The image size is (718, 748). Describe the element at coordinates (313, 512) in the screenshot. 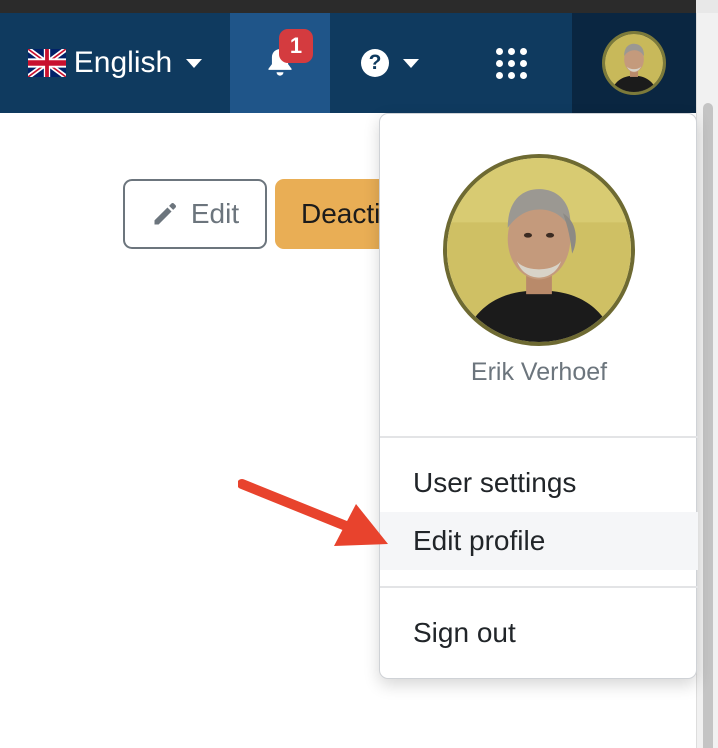

I see `annotation-arrow-icon` at that location.